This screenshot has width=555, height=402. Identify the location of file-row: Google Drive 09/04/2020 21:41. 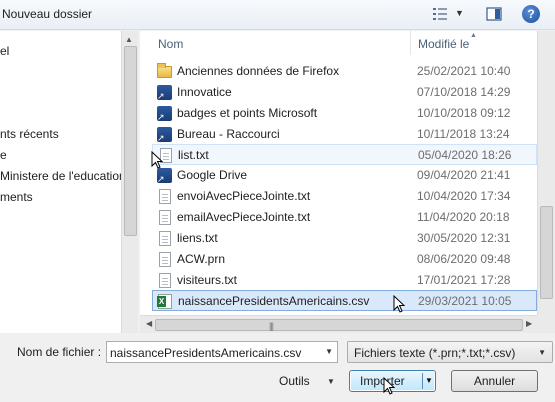
(344, 175).